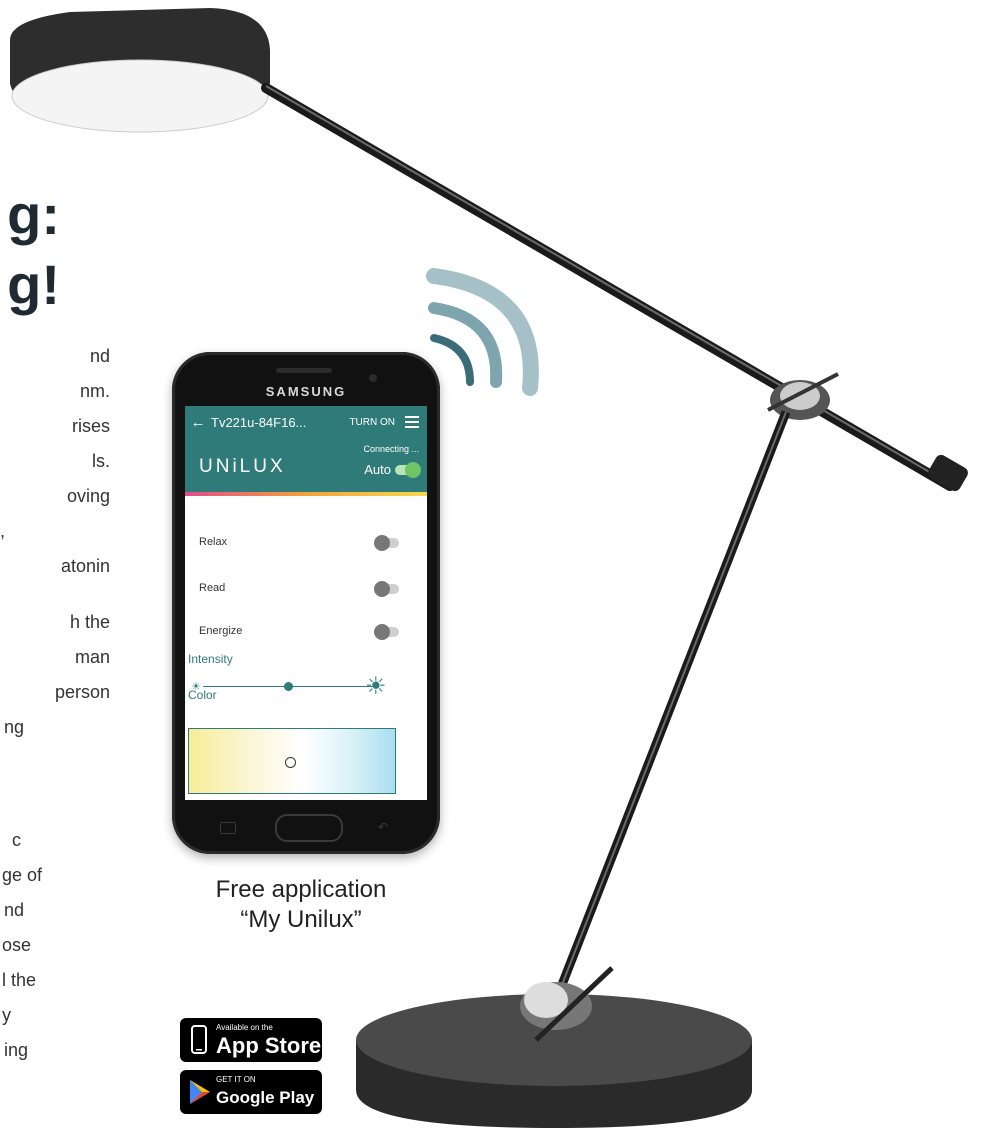 The width and height of the screenshot is (986, 1129). Describe the element at coordinates (92, 657) in the screenshot. I see `body-text-fragment: man` at that location.